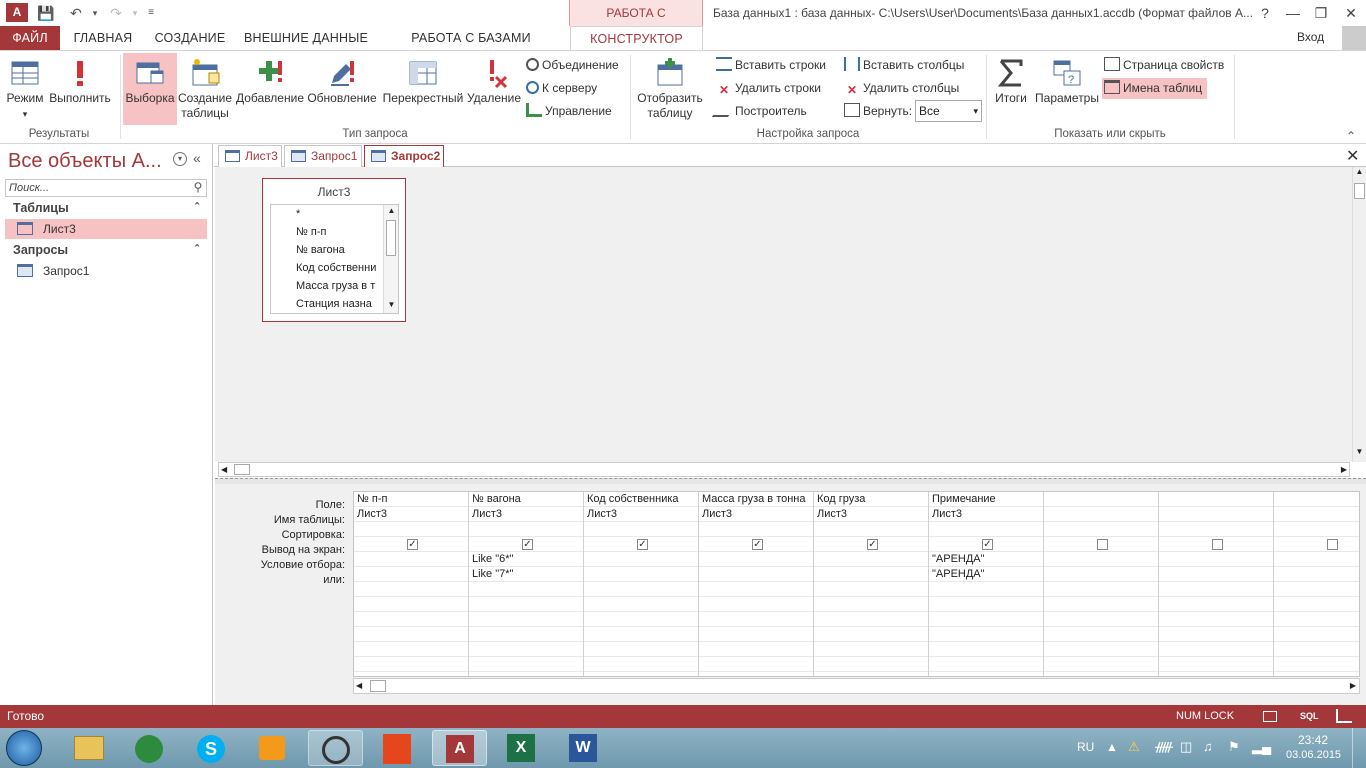  Describe the element at coordinates (46, 13) in the screenshot. I see `save-icon: 💾` at that location.